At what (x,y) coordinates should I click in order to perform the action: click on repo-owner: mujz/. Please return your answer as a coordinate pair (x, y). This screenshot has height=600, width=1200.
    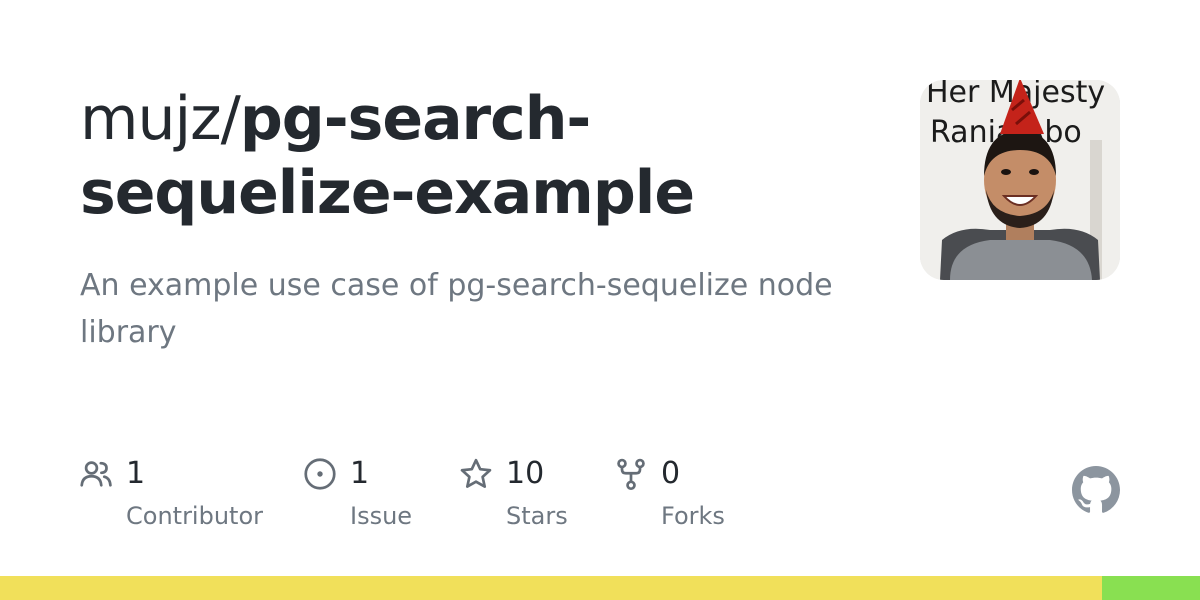
    Looking at the image, I should click on (160, 119).